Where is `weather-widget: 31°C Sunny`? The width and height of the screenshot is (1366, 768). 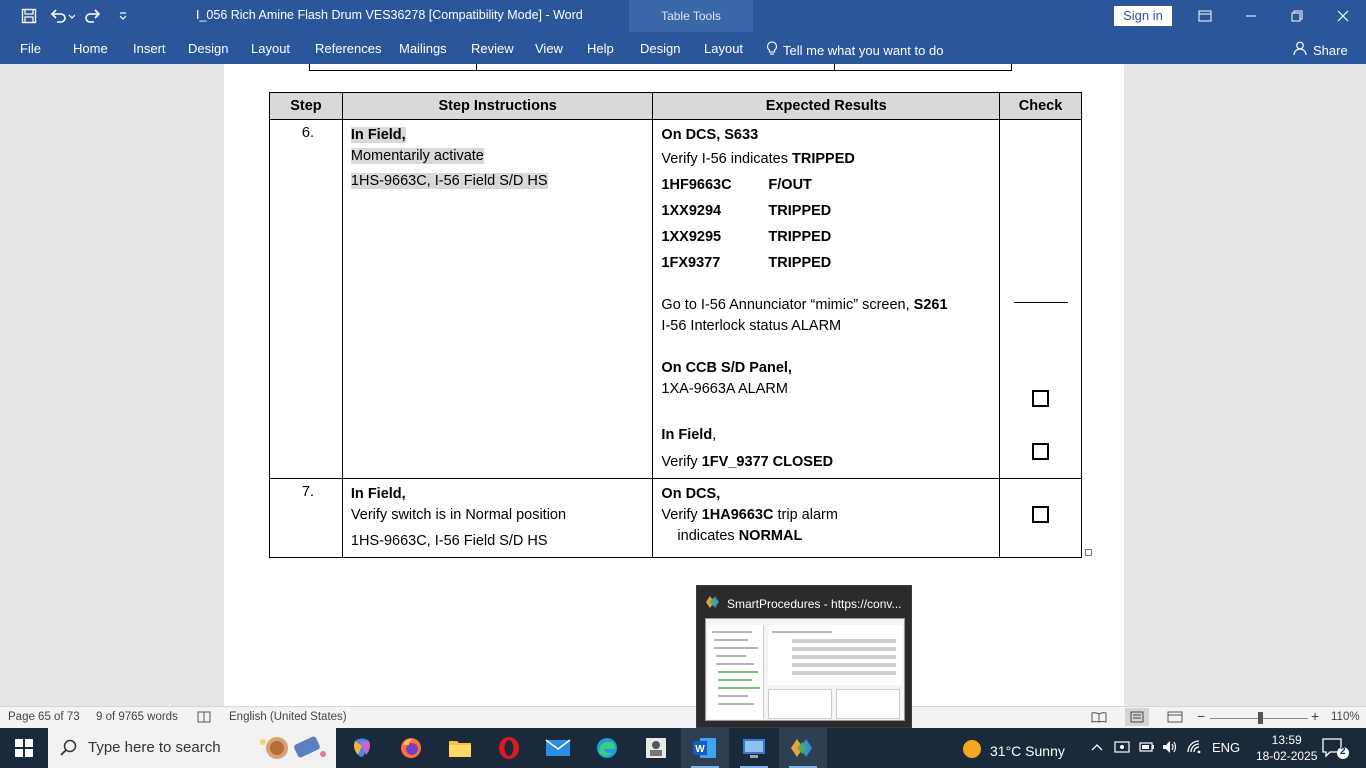
weather-widget: 31°C Sunny is located at coordinates (1013, 750).